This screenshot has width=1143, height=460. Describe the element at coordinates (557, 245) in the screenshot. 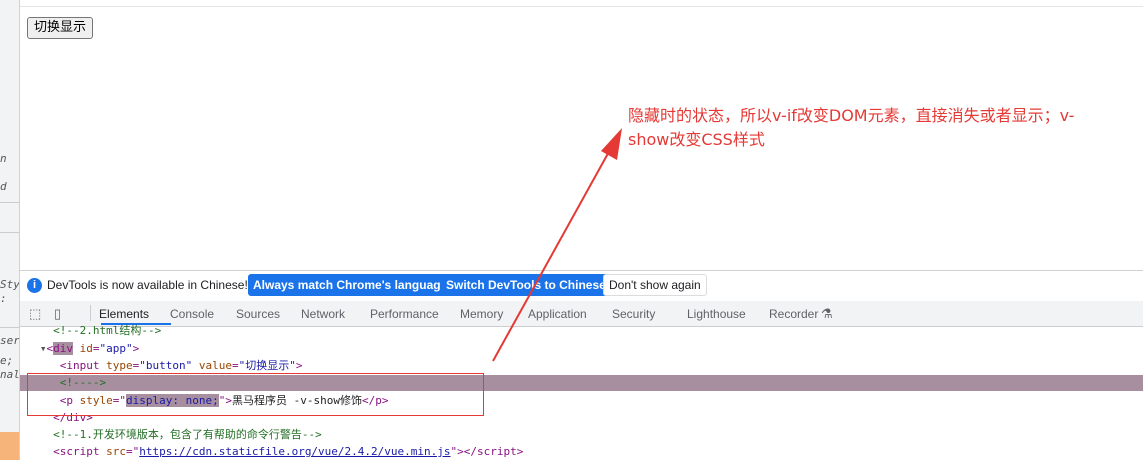

I see `annotation-arrow` at that location.